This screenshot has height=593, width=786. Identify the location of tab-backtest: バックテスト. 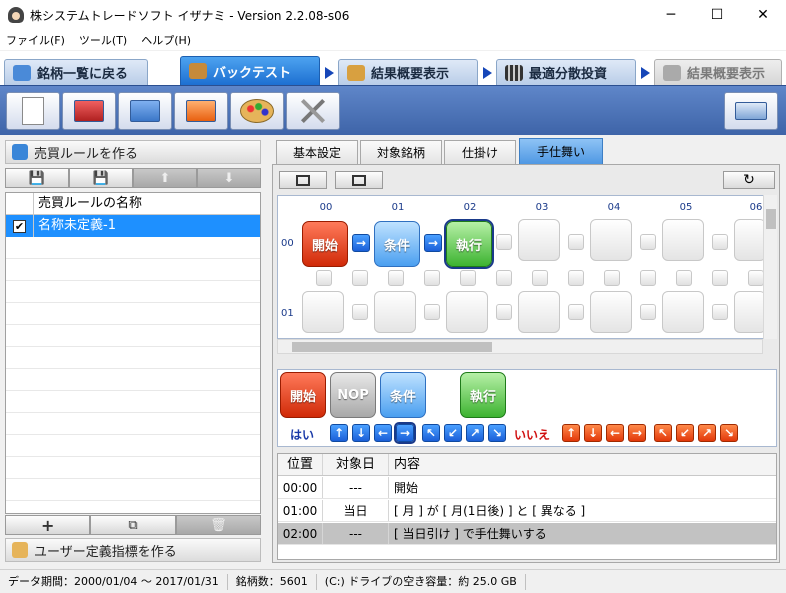
(250, 70).